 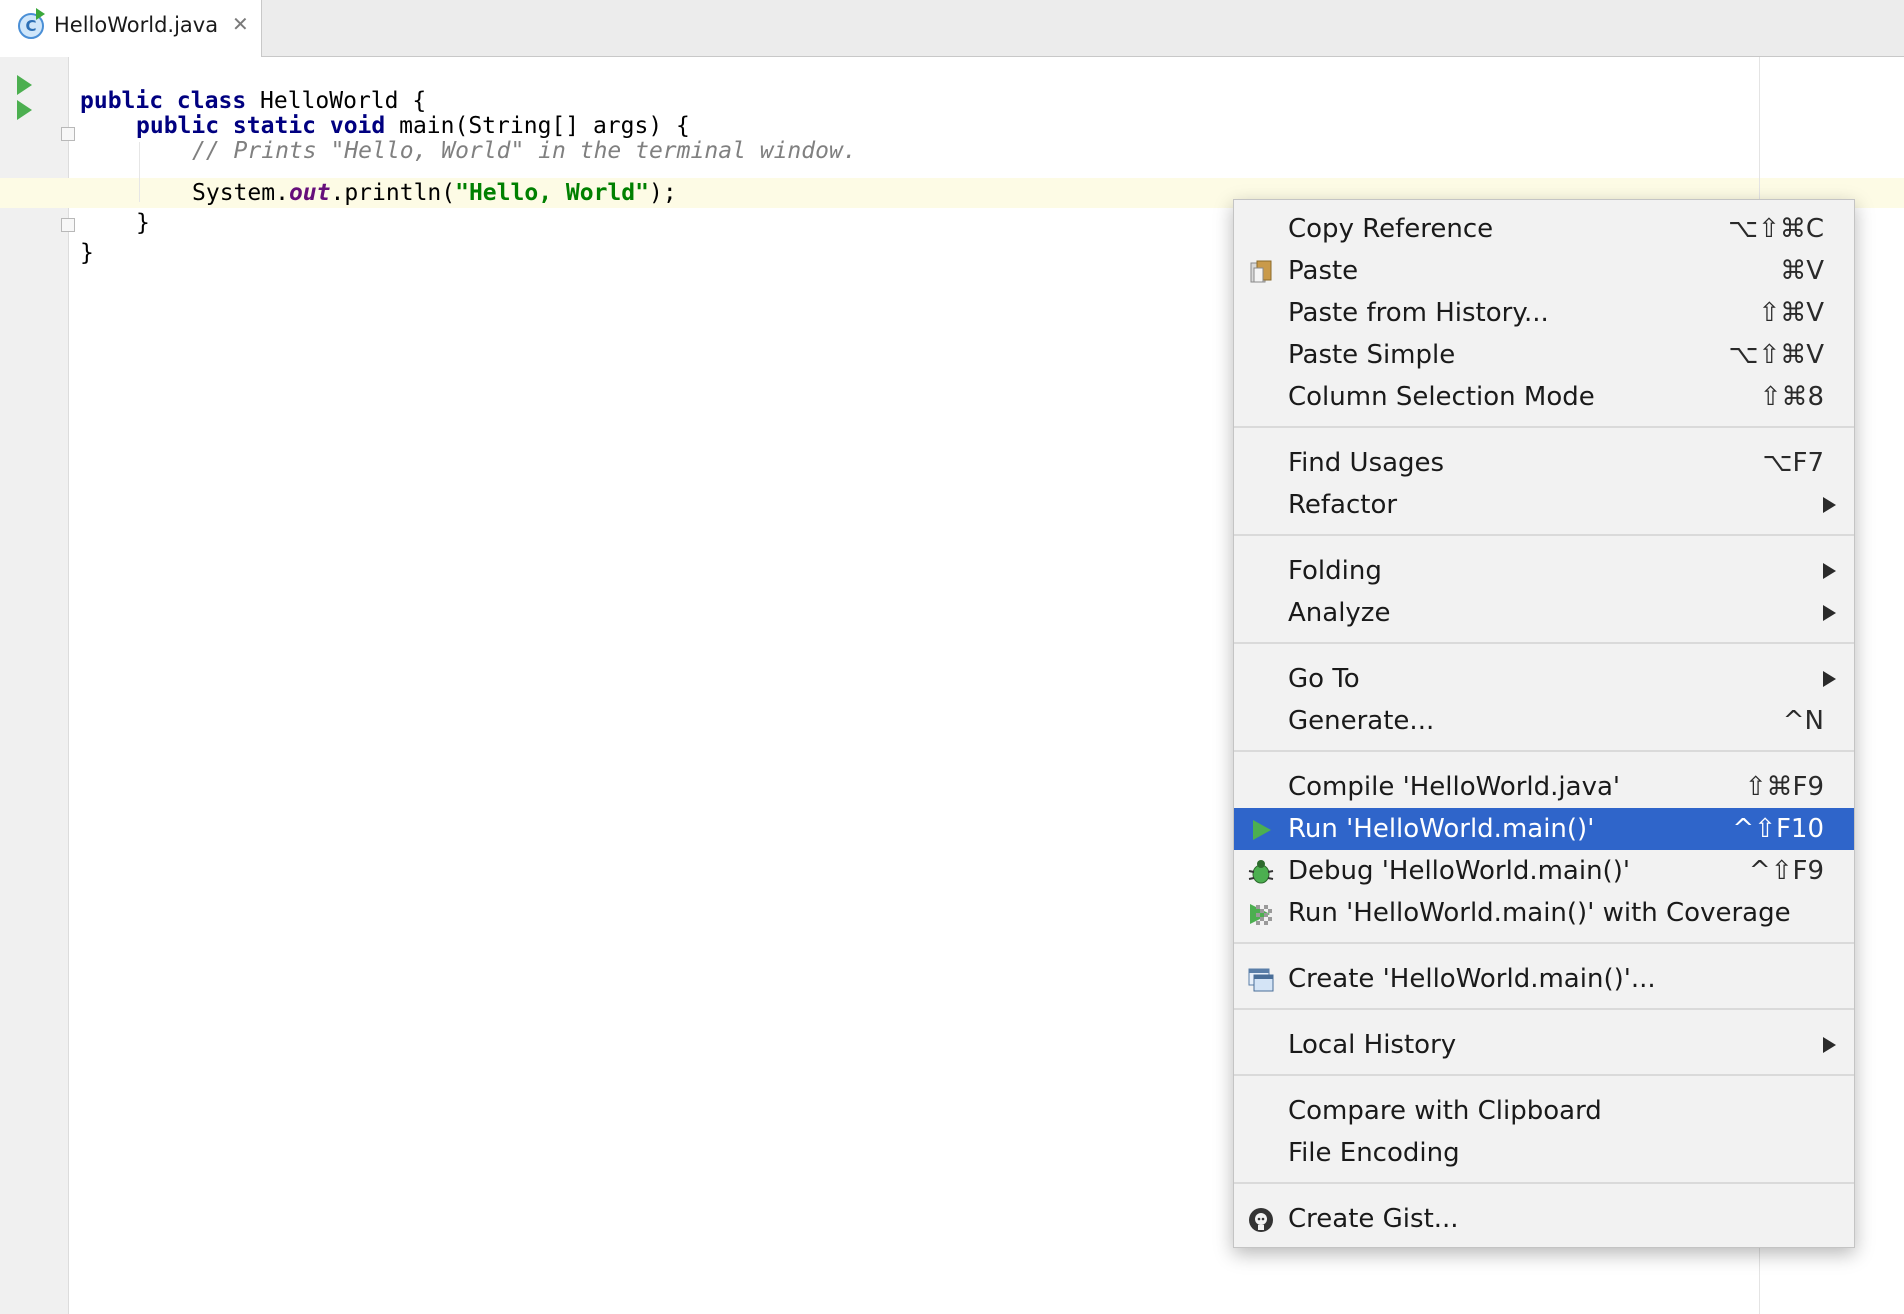 What do you see at coordinates (1791, 313) in the screenshot?
I see `menu-item-shortcut: ⇧⌘V` at bounding box center [1791, 313].